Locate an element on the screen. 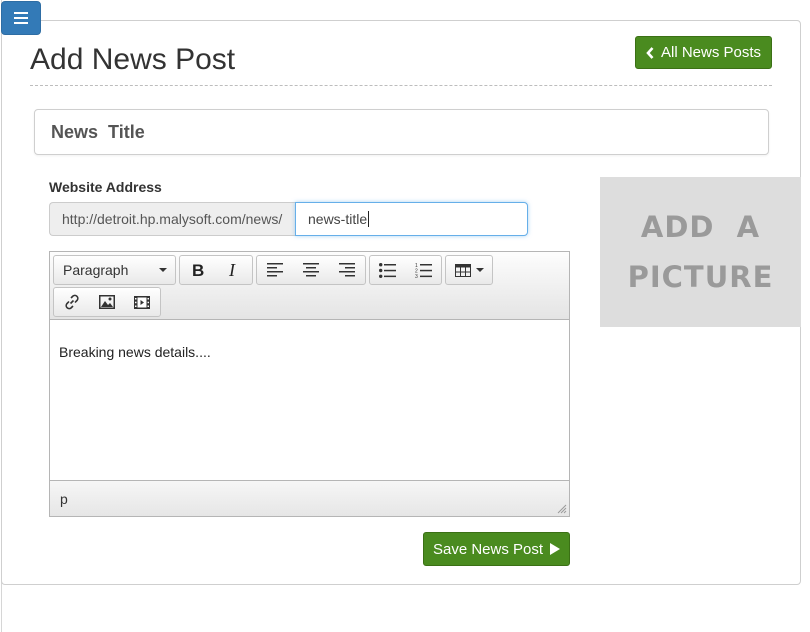 The height and width of the screenshot is (632, 810). add-picture-line-2: PICTURE is located at coordinates (700, 277).